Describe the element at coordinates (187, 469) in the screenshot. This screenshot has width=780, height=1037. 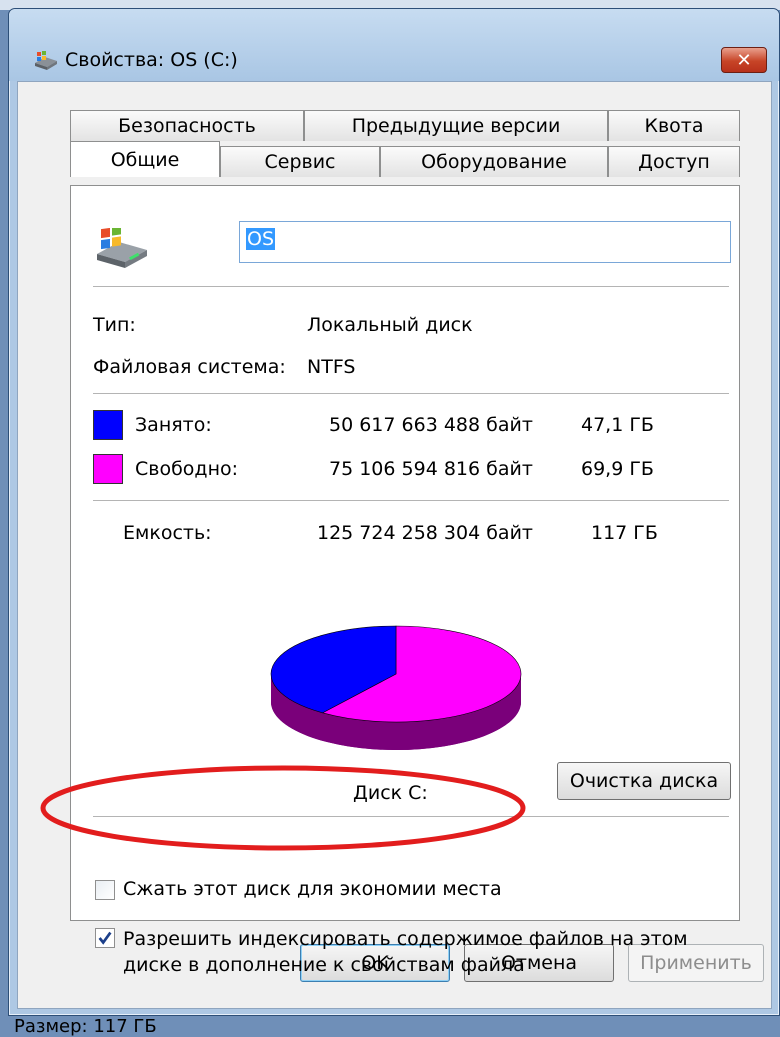
I see `free-label: Свободно:` at that location.